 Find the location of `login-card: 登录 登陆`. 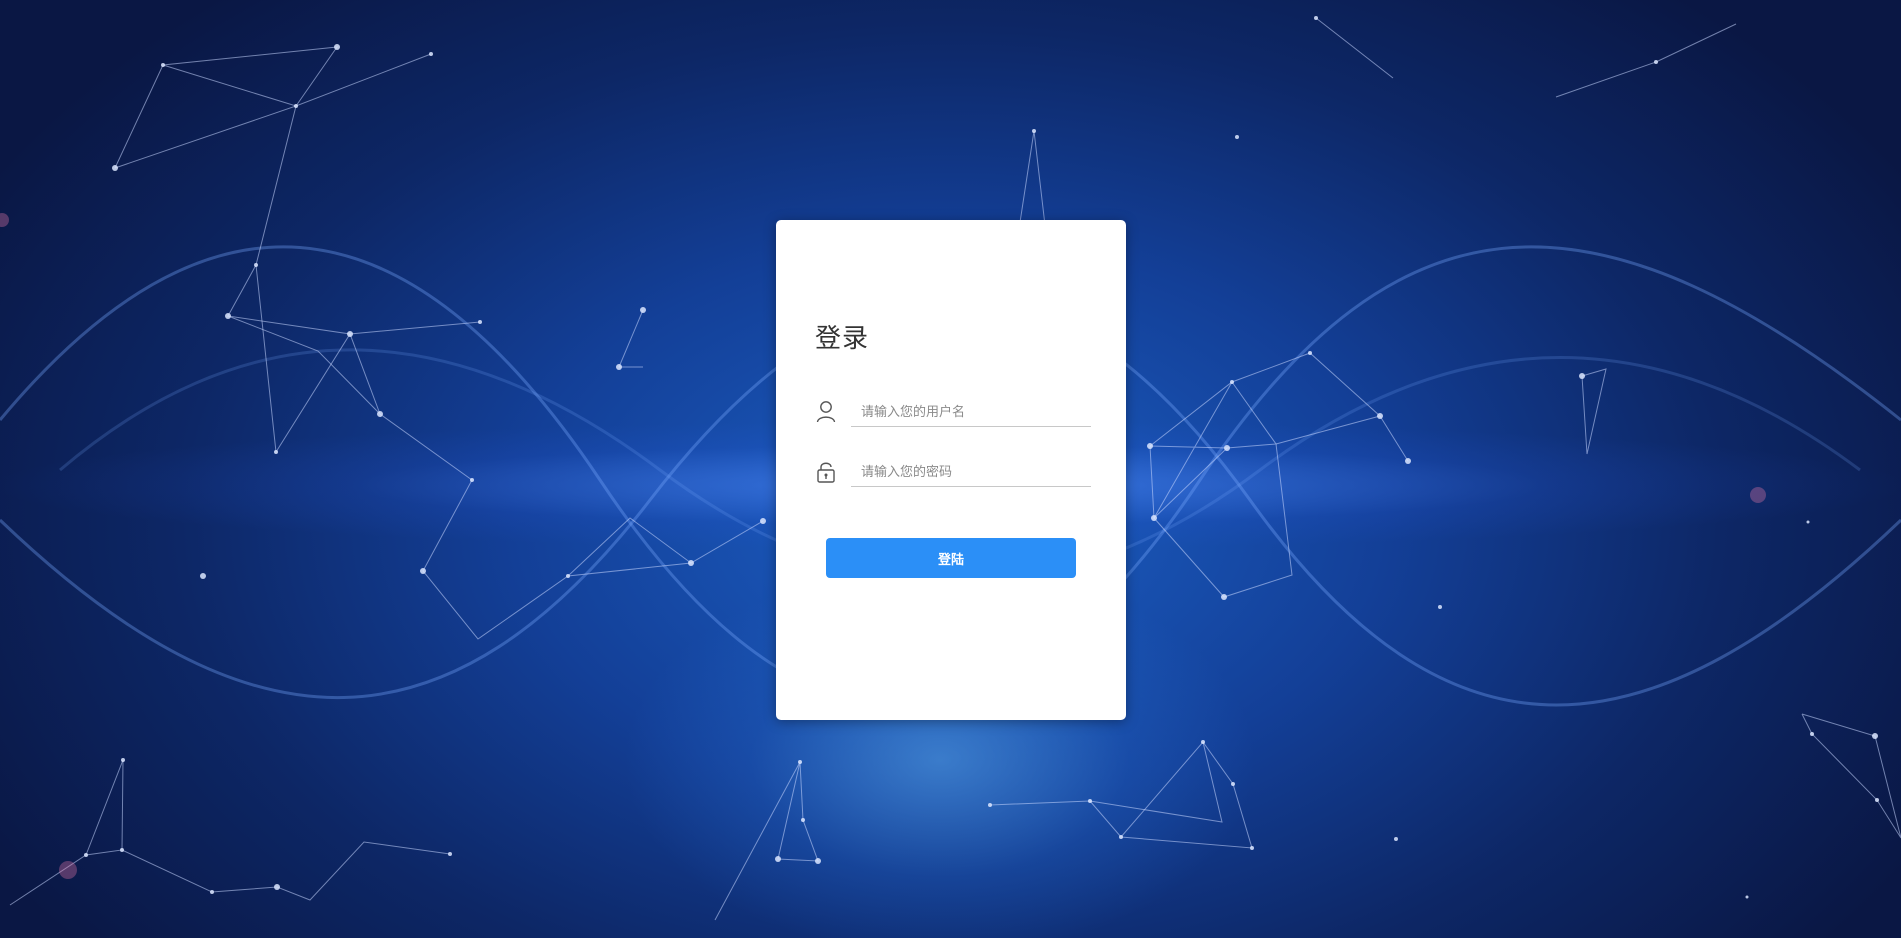

login-card: 登录 登陆 is located at coordinates (951, 470).